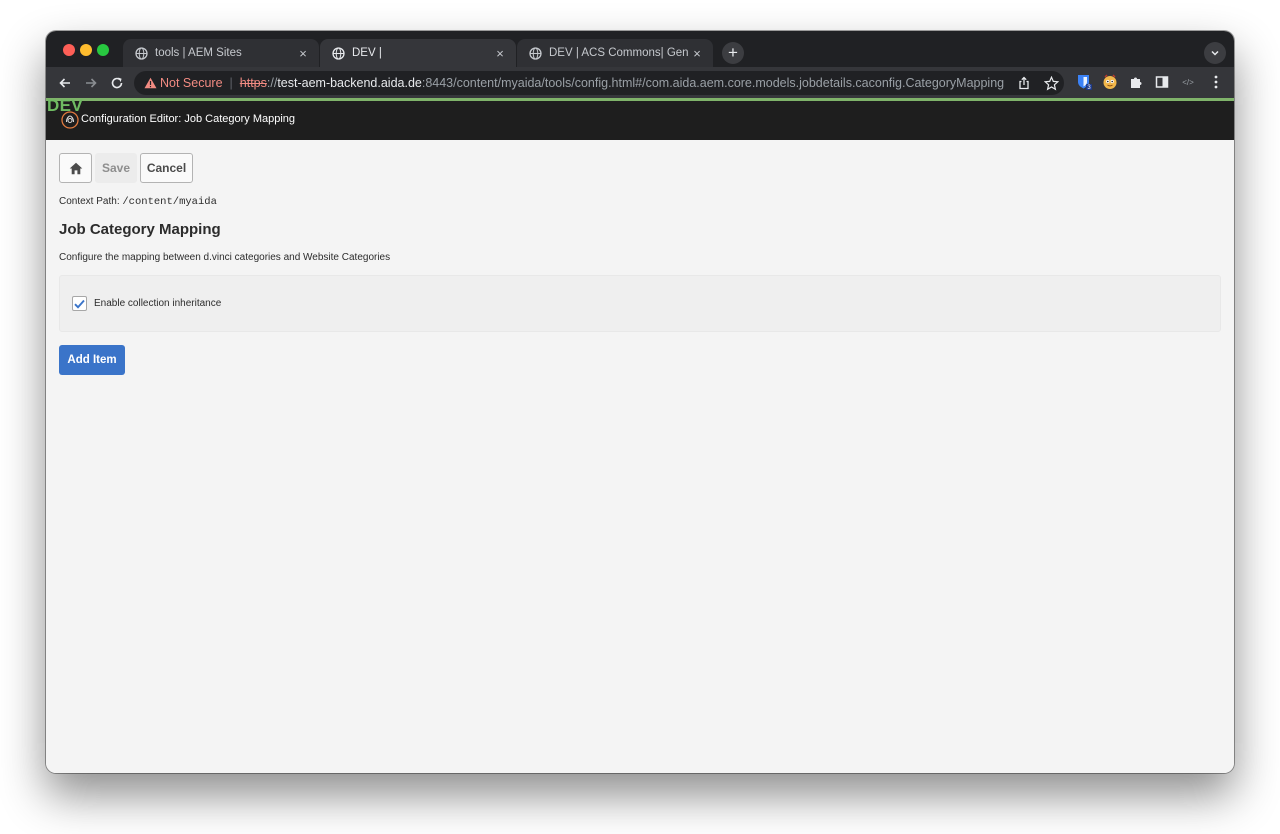 The width and height of the screenshot is (1280, 834). Describe the element at coordinates (169, 202) in the screenshot. I see `context-path-value: /content/myaida` at that location.